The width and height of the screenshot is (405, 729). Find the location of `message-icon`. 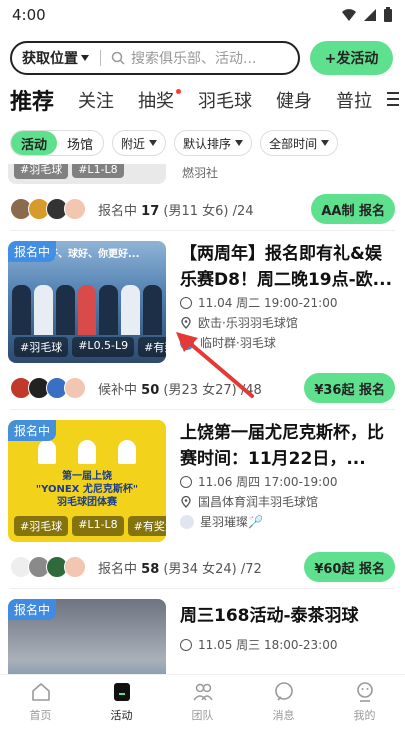

message-icon is located at coordinates (283, 691).